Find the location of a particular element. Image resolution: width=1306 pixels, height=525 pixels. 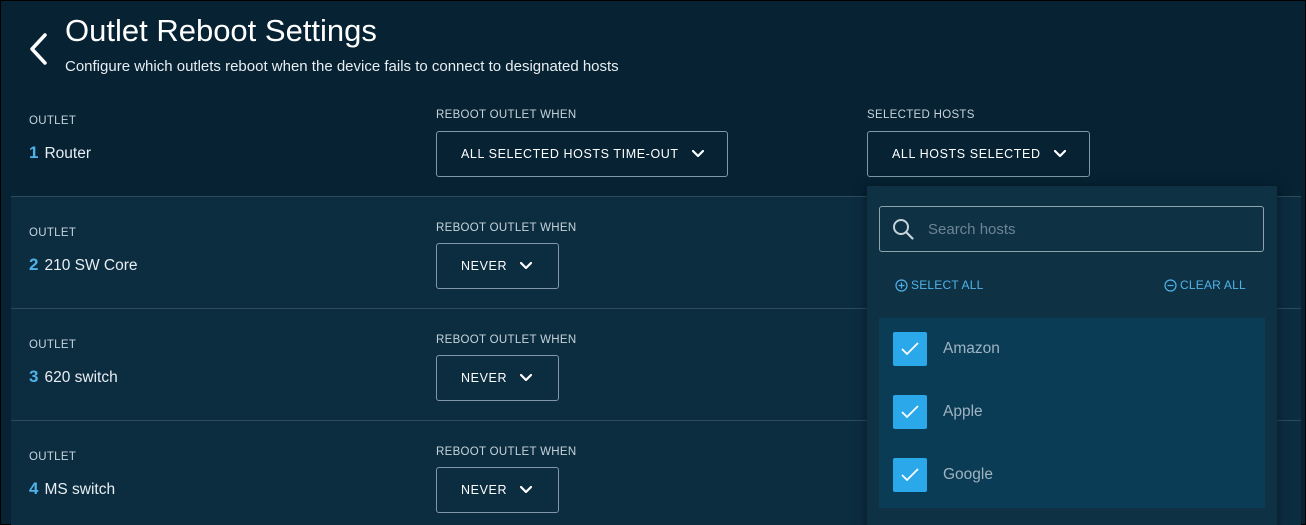

outlet-name: 2 210 SW Core is located at coordinates (83, 265).